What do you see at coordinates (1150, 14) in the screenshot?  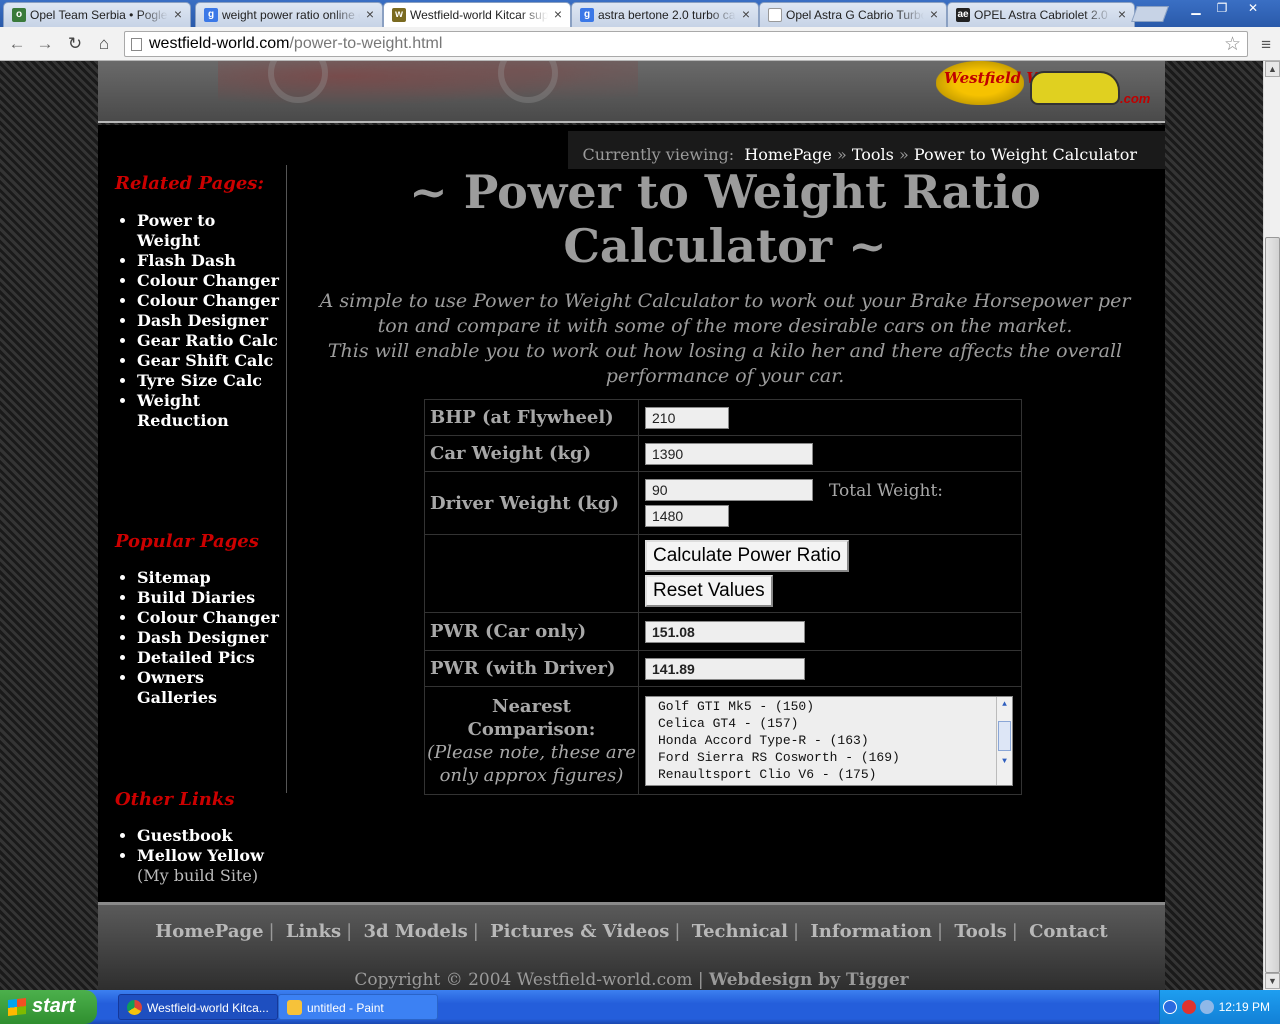 I see `new-tab-button` at bounding box center [1150, 14].